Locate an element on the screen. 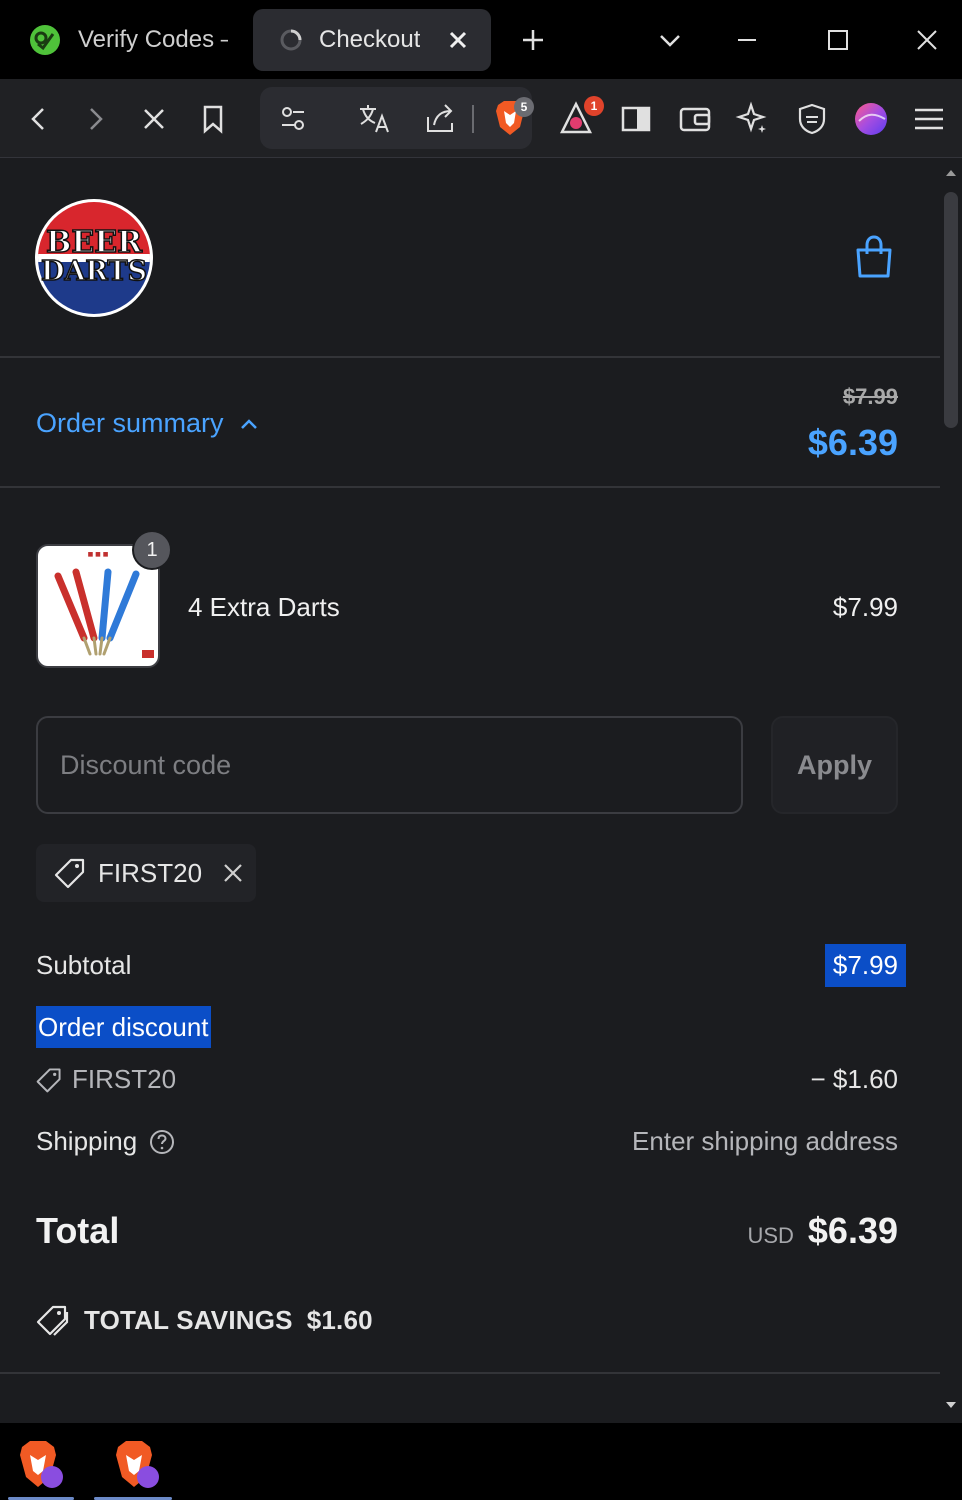 This screenshot has width=962, height=1500. scroll-thumb is located at coordinates (951, 310).